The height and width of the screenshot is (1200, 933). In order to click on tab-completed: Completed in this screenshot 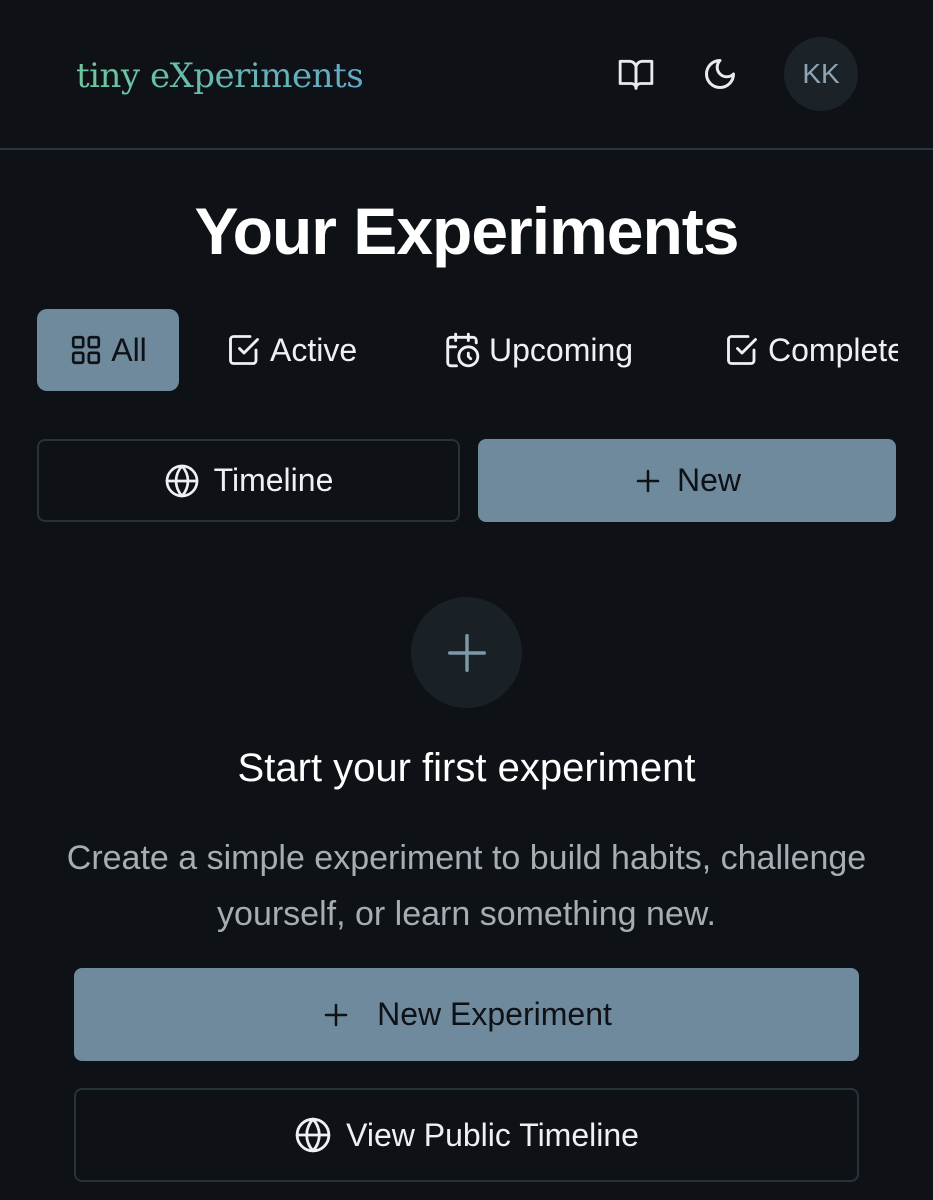, I will do `click(811, 350)`.